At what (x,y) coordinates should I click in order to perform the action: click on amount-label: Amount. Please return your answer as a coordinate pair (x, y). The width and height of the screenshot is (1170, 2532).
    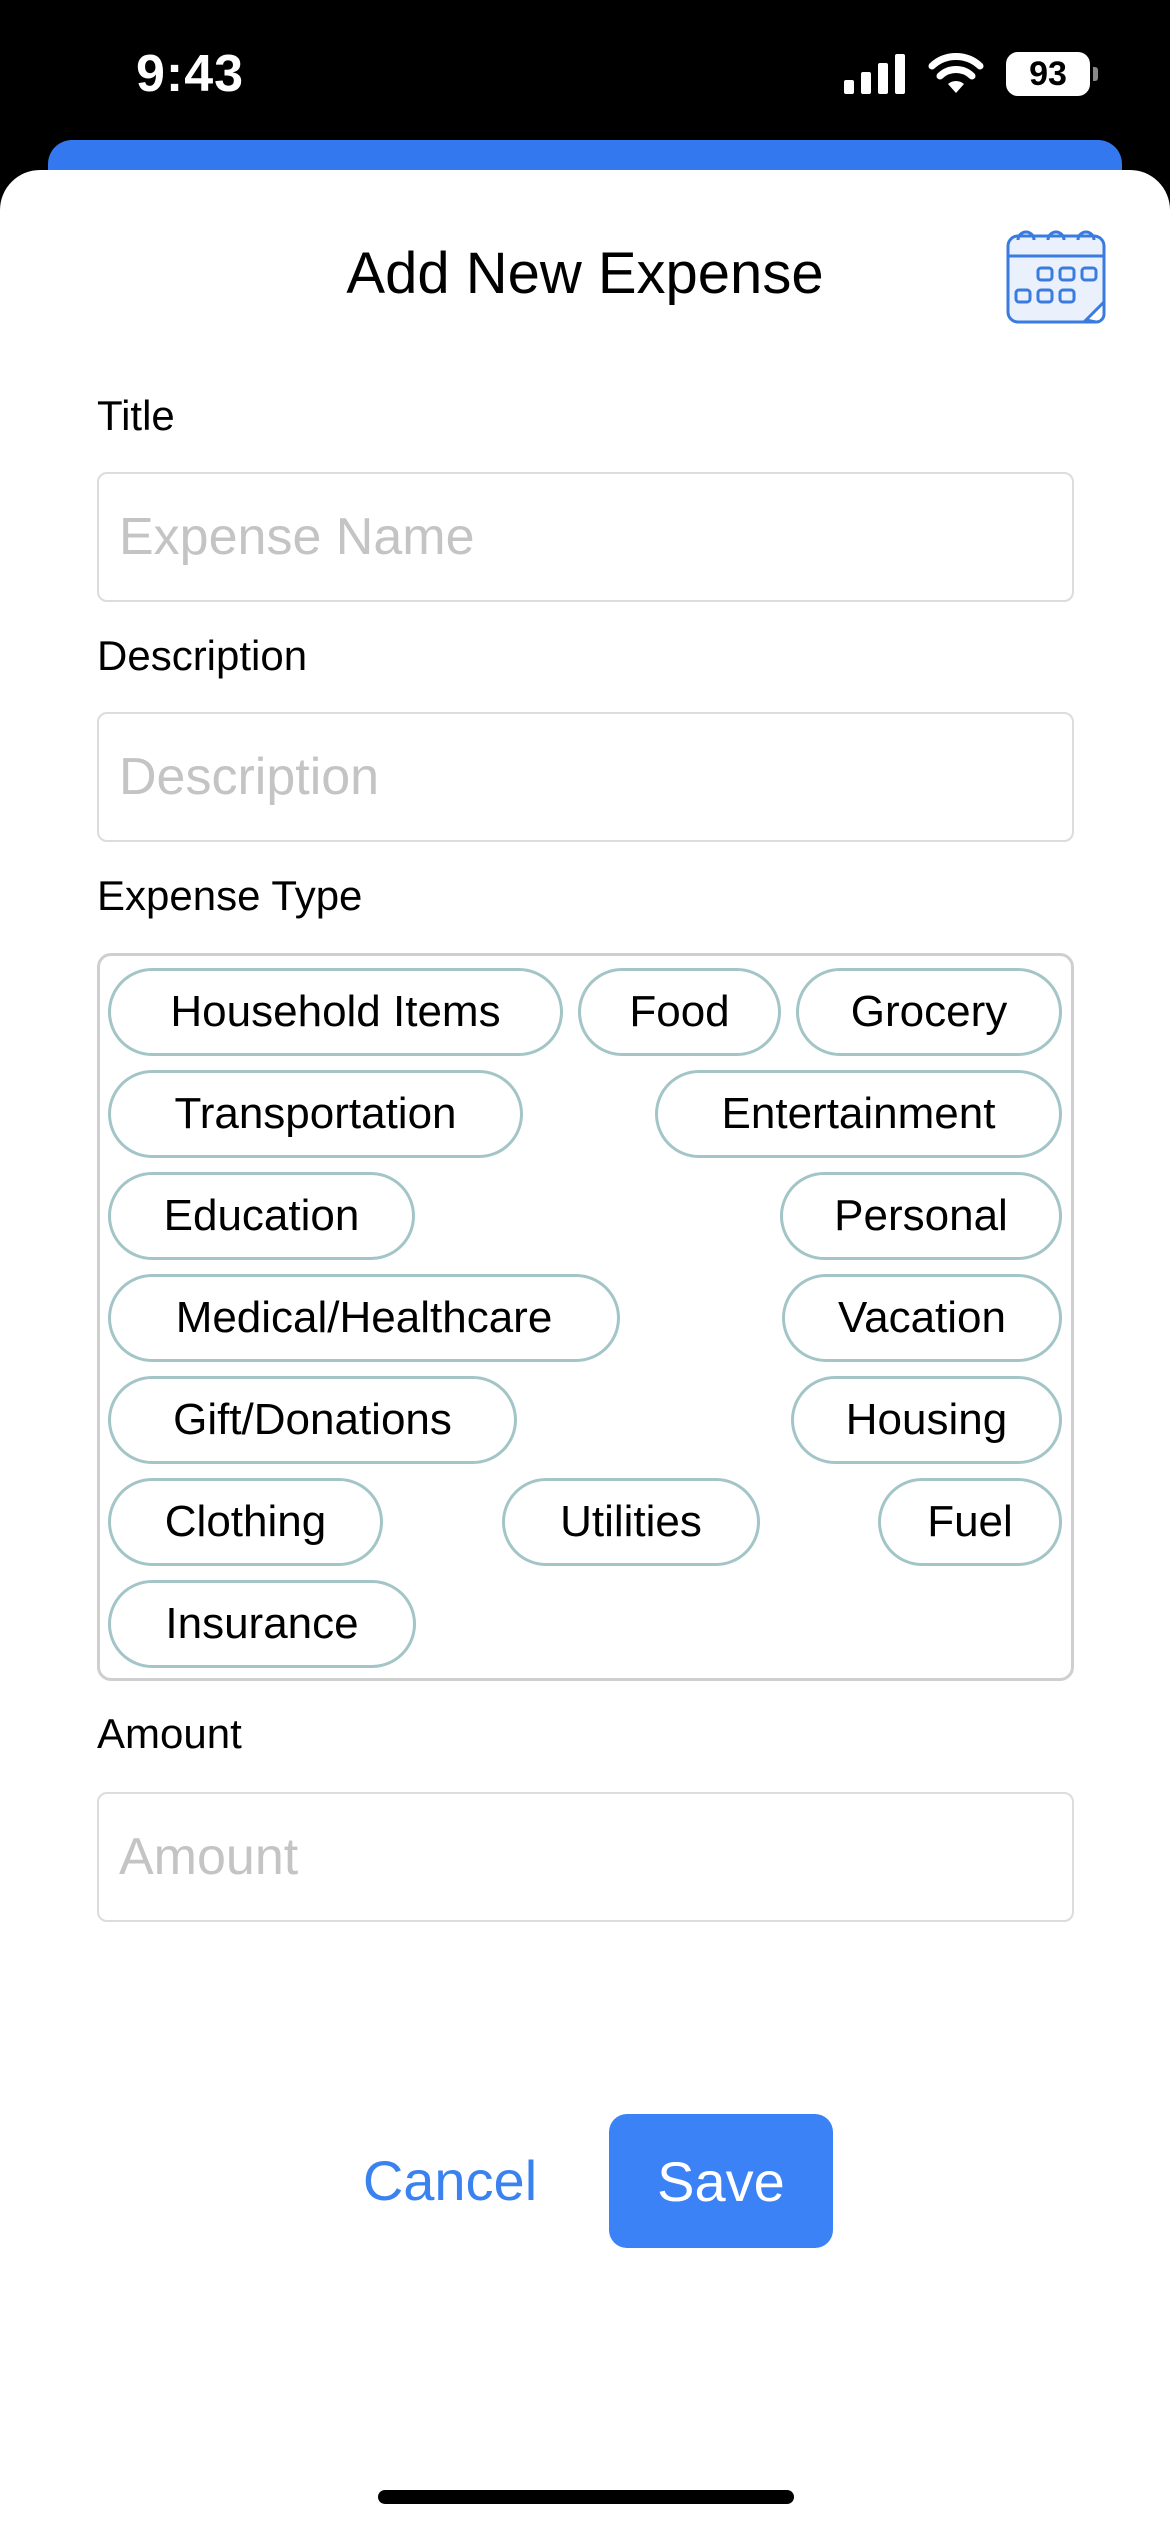
    Looking at the image, I should click on (169, 1733).